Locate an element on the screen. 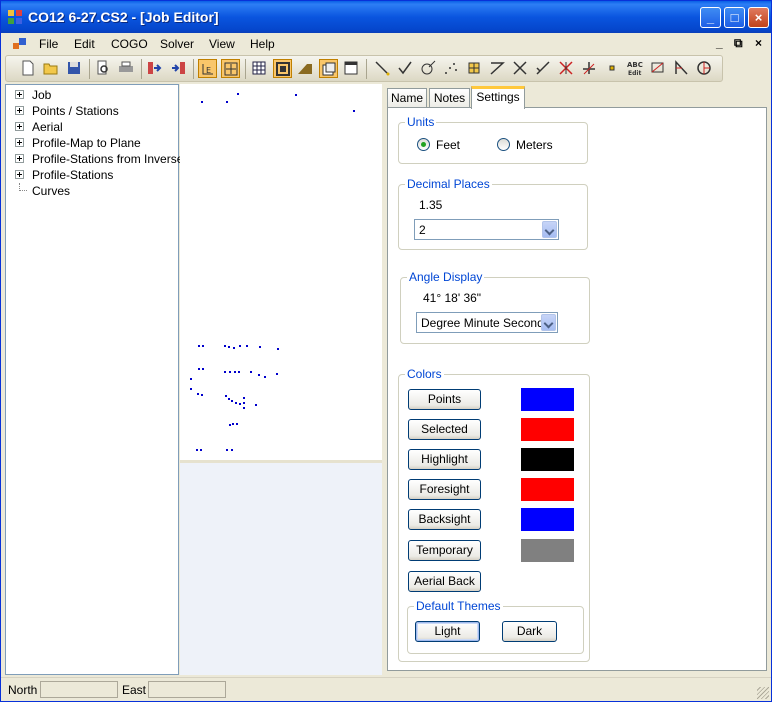 Image resolution: width=772 pixels, height=702 pixels. close-button: × is located at coordinates (758, 17).